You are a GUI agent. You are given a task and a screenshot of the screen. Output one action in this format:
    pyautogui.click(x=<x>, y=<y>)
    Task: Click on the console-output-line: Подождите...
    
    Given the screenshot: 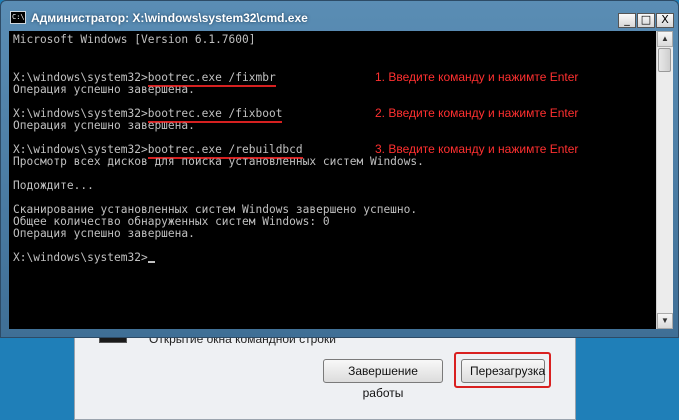 What is the action you would take?
    pyautogui.click(x=53, y=185)
    